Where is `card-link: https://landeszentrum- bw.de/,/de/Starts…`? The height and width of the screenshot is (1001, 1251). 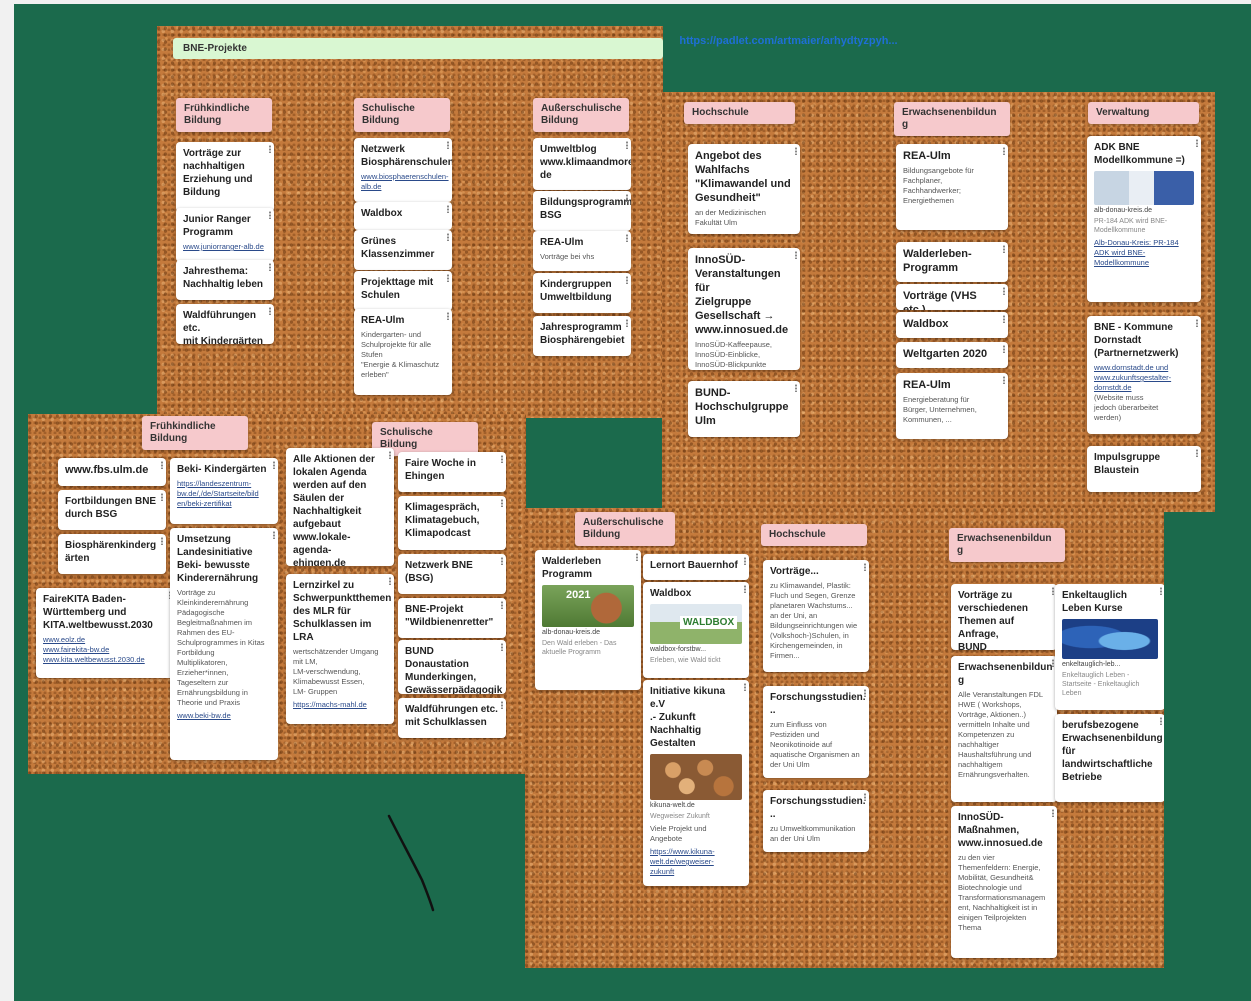 card-link: https://landeszentrum- bw.de/,/de/Starts… is located at coordinates (224, 494).